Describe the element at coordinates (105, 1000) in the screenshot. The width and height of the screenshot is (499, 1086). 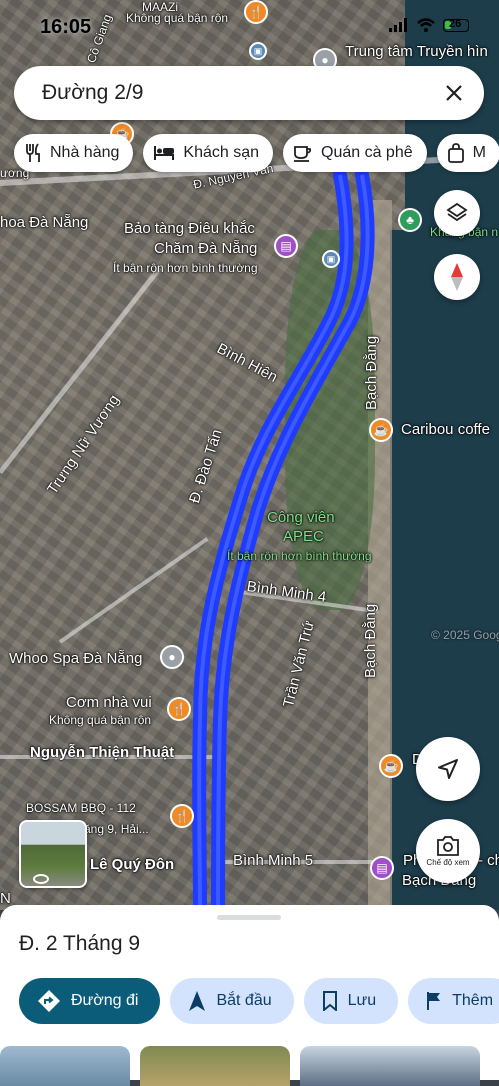
I see `directions-label: Đường đi` at that location.